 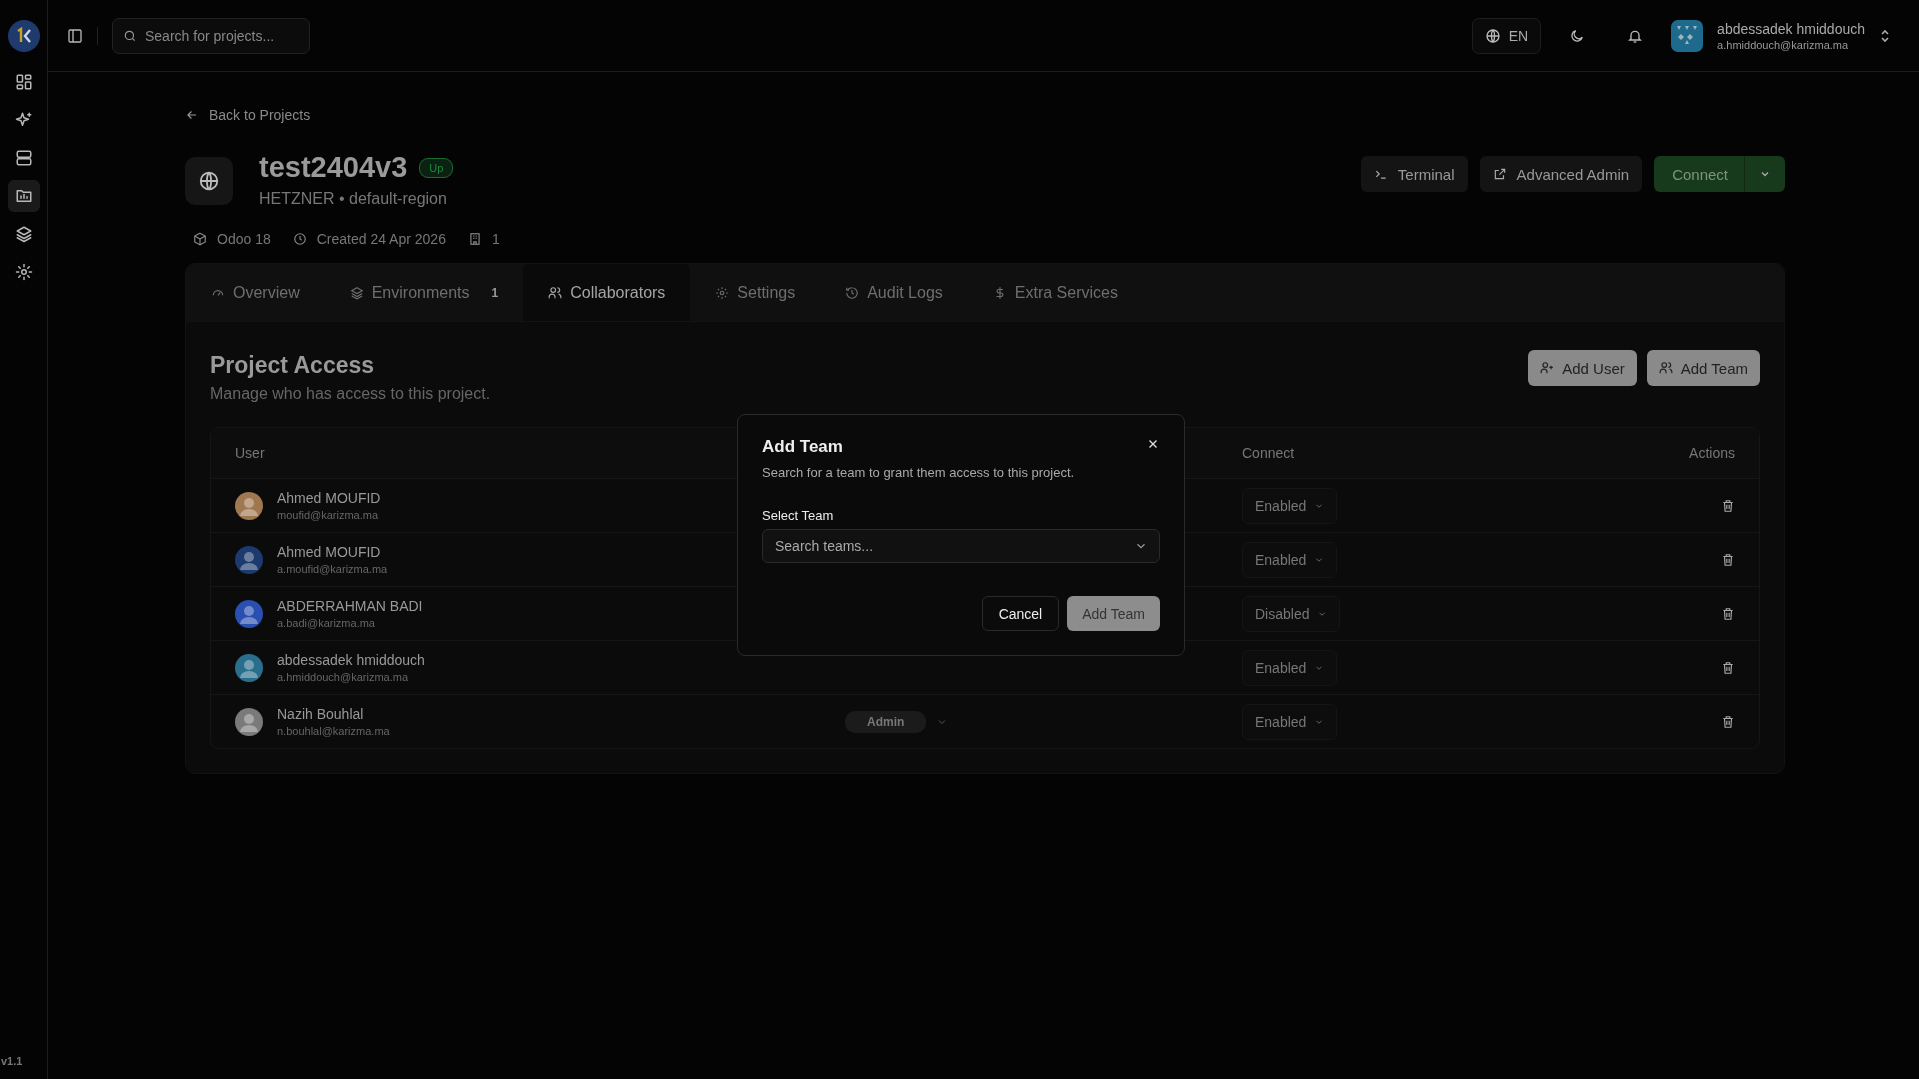 I want to click on connect-select: Disabled, so click(x=1291, y=613).